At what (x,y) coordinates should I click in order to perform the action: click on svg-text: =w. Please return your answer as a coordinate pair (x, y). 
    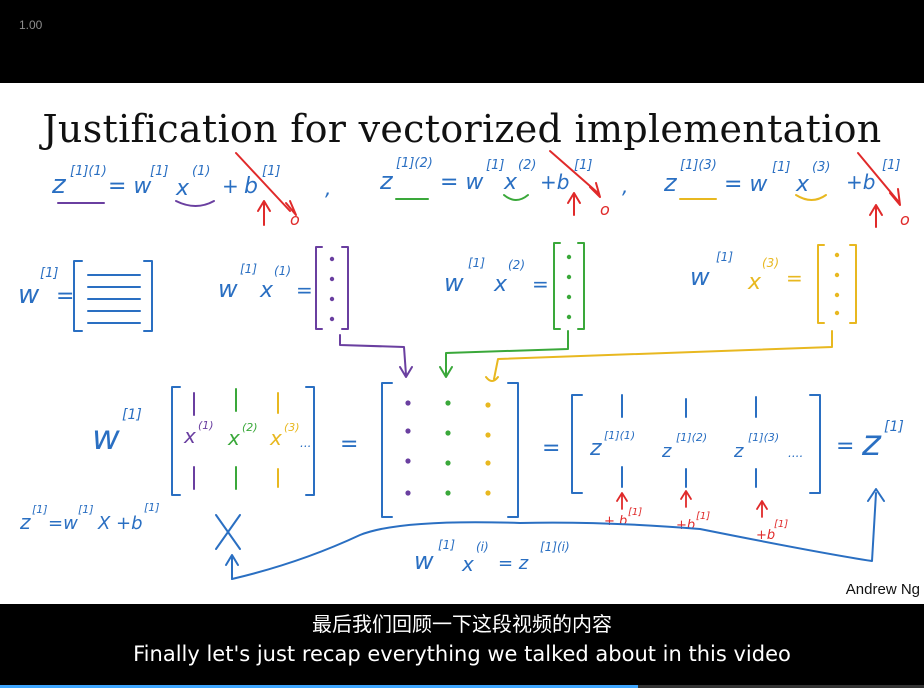
    Looking at the image, I should click on (63, 523).